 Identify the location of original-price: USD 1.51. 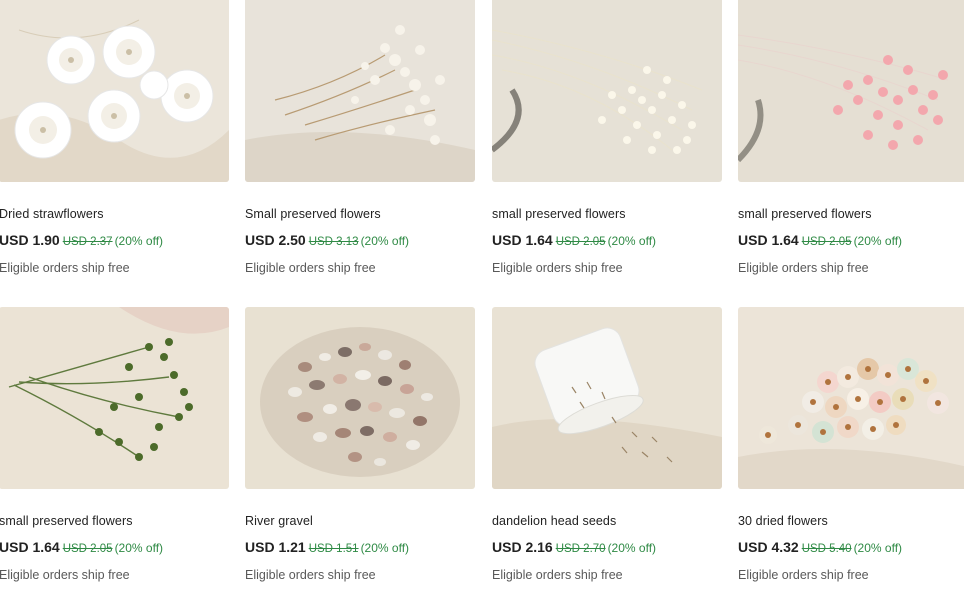
(333, 549).